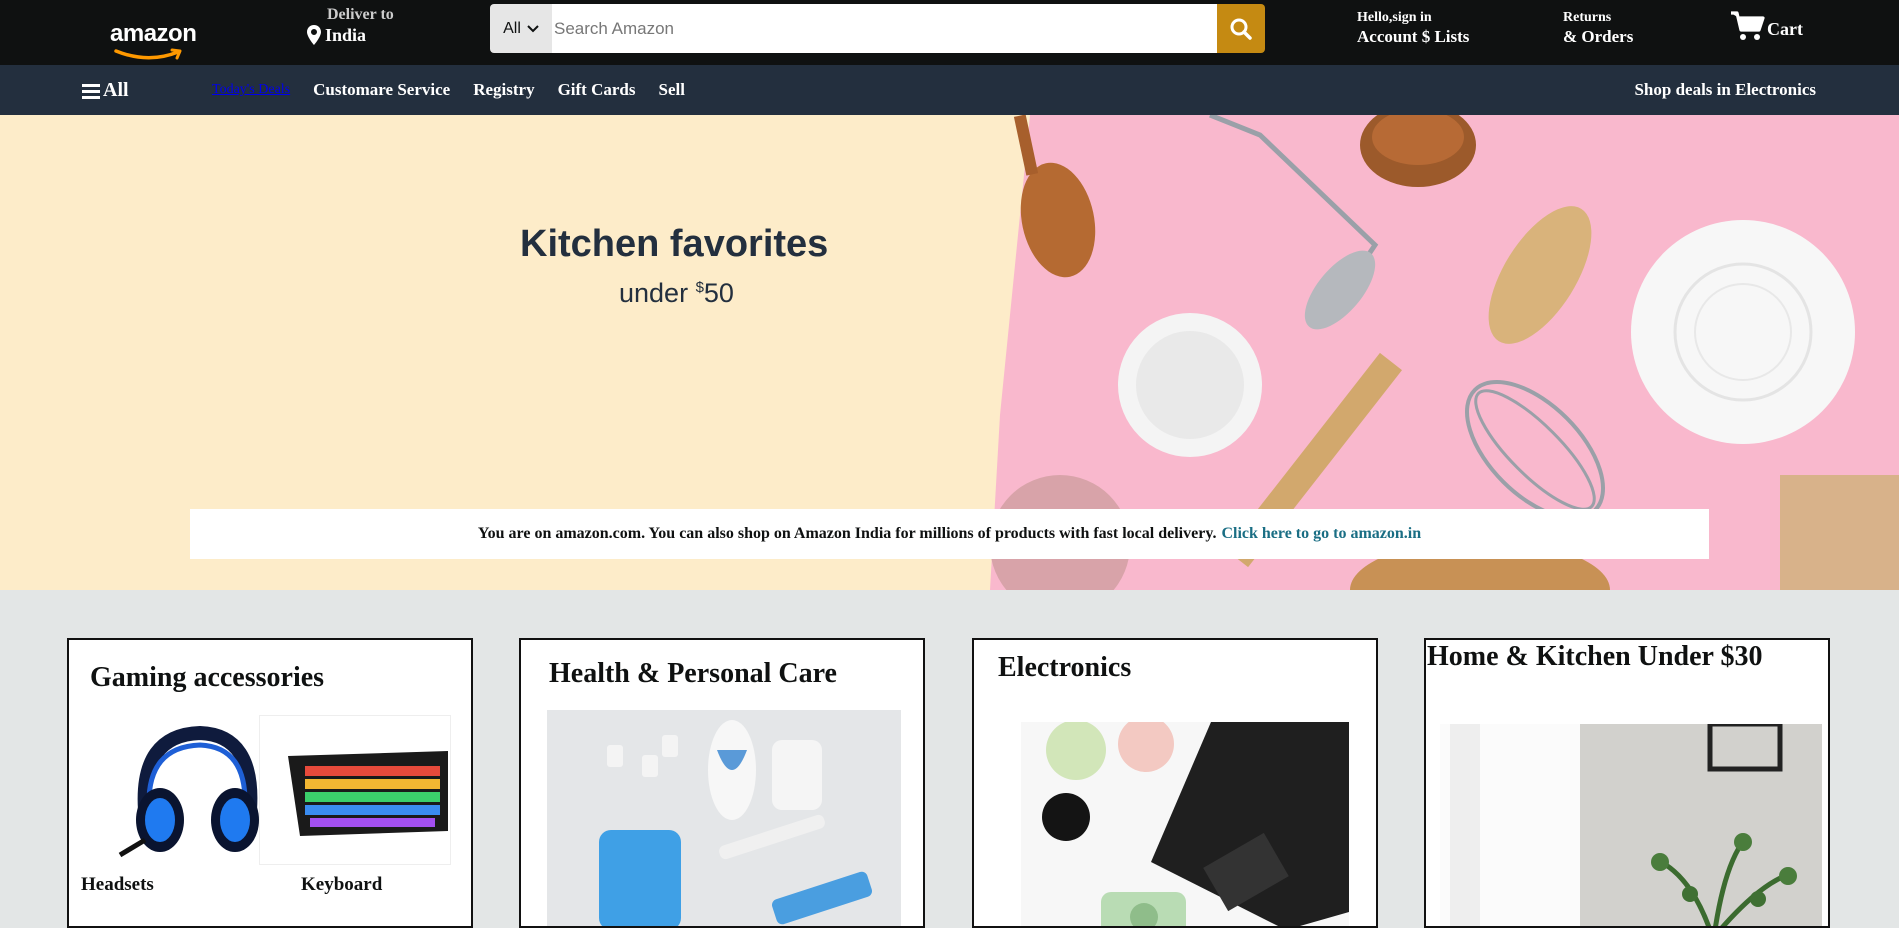  I want to click on shop-deals-electronics-link: Shop deals in Electronics, so click(1725, 90).